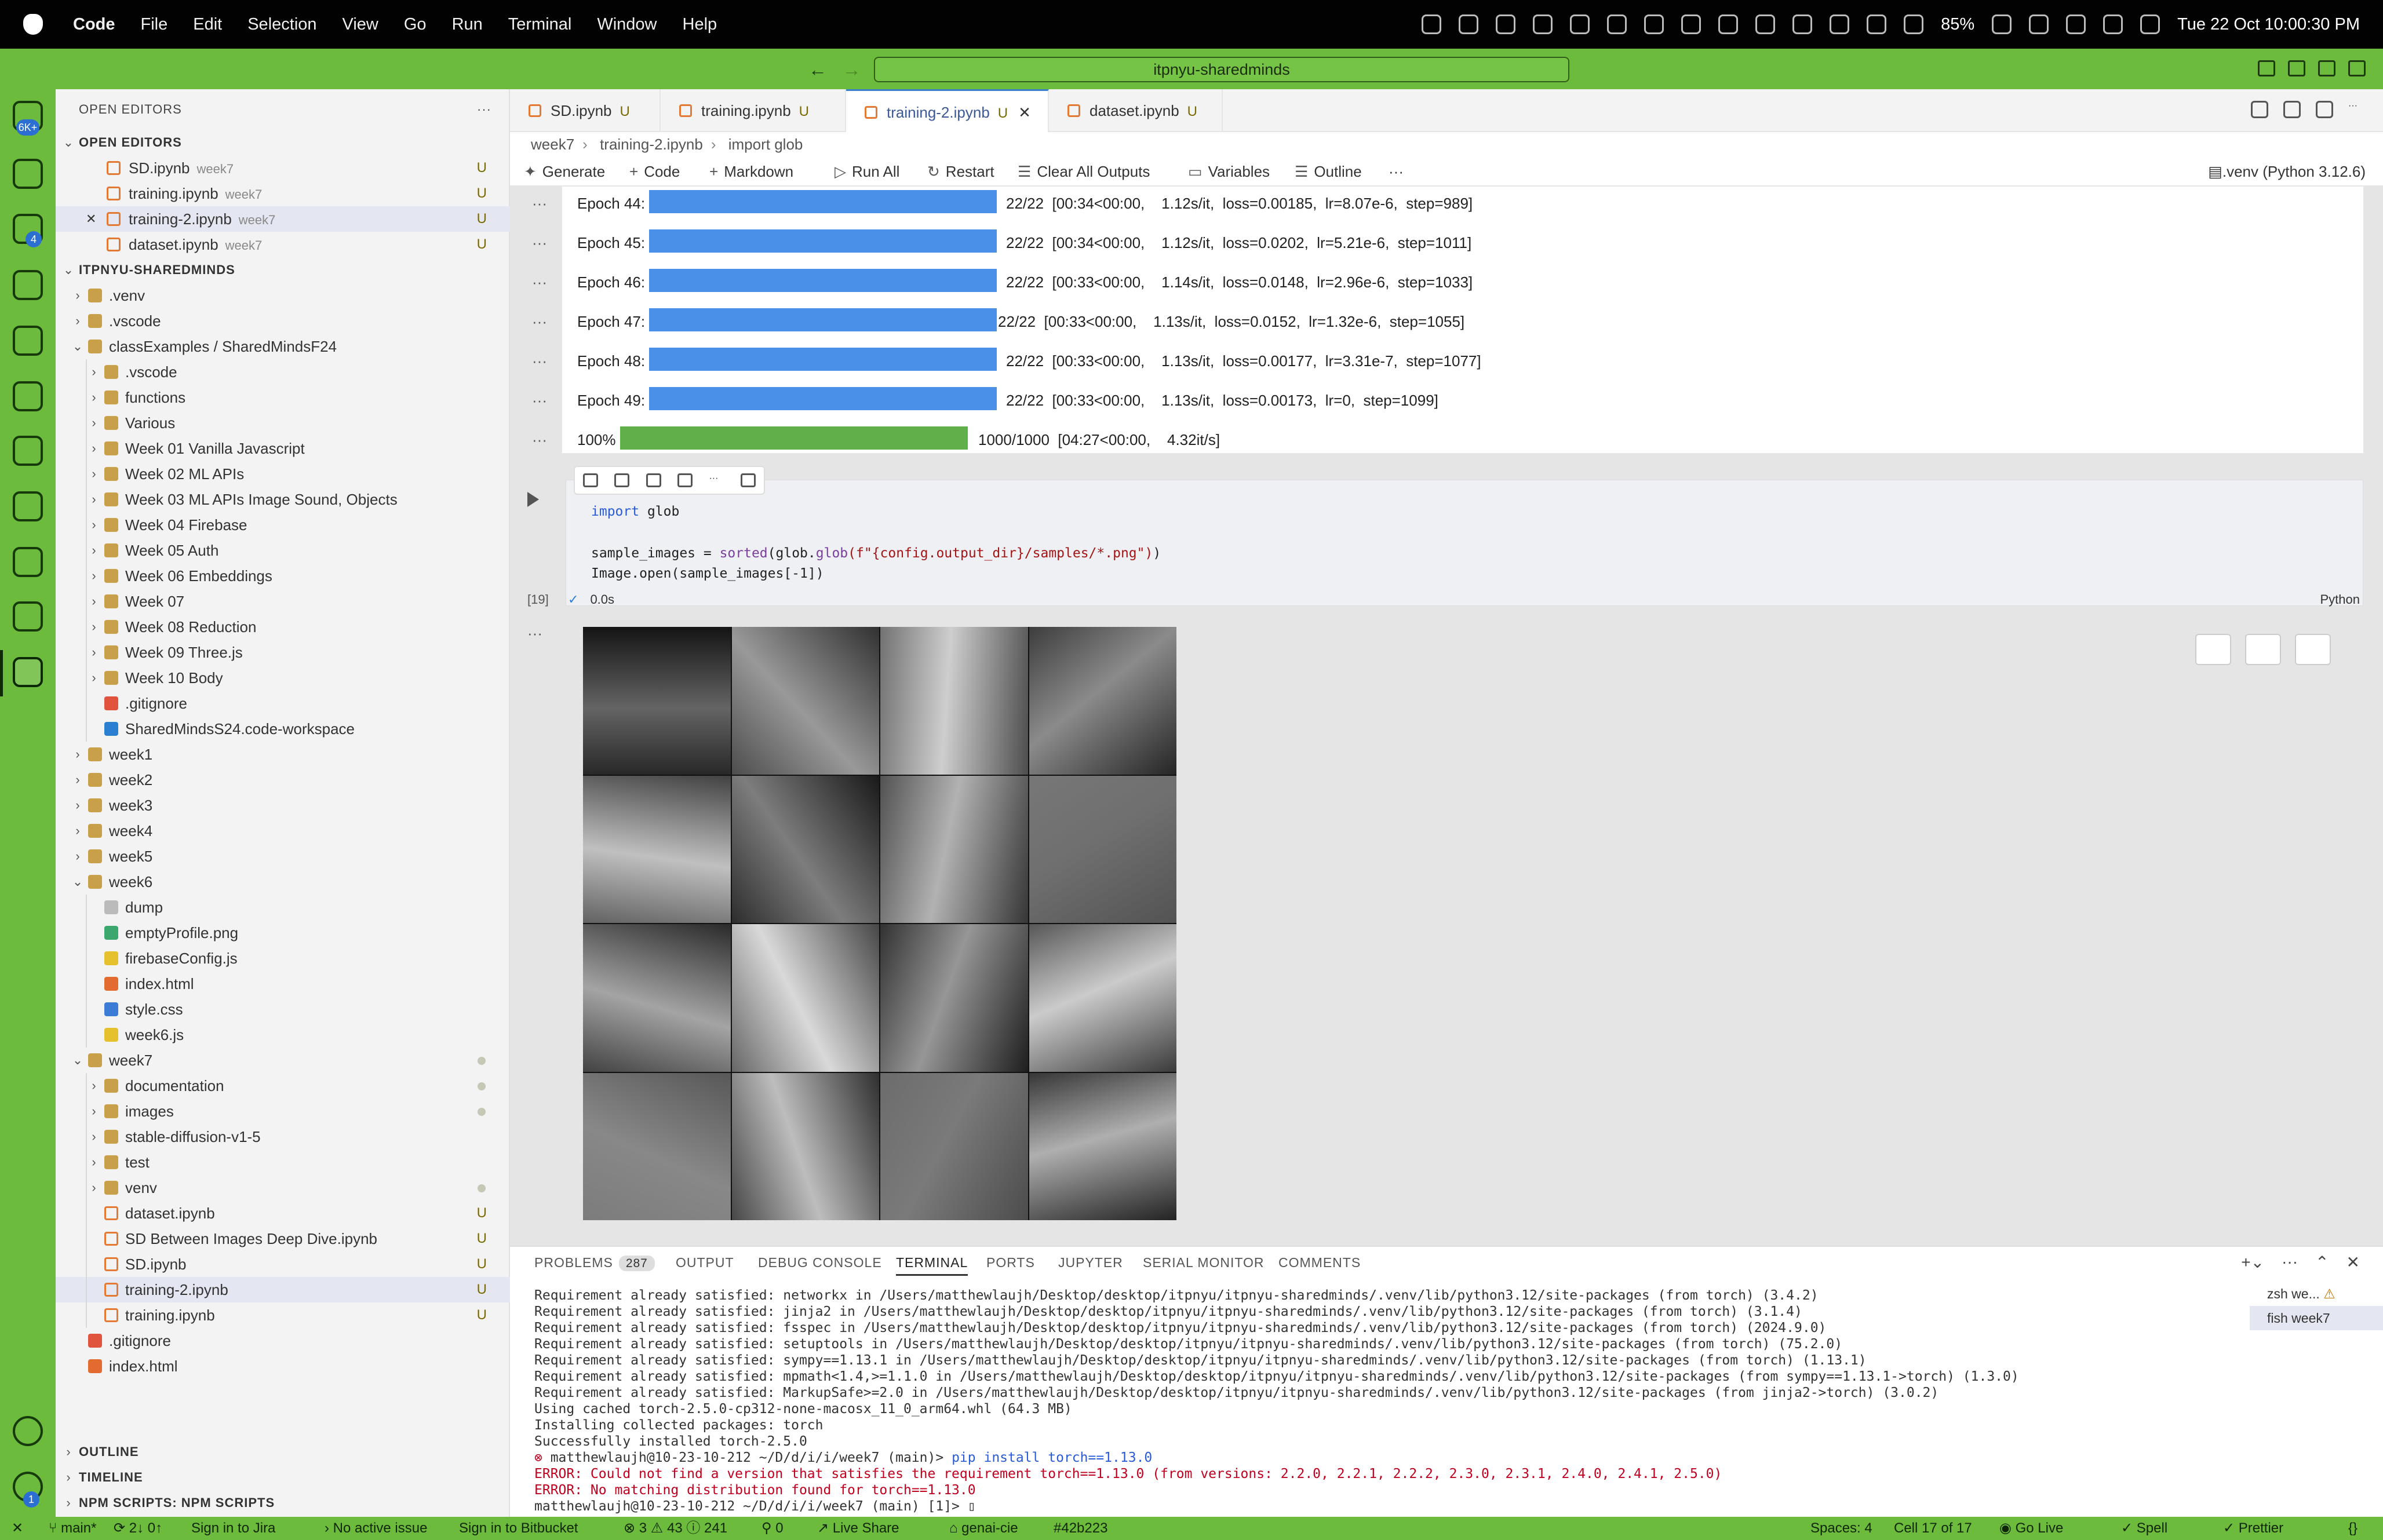 Image resolution: width=2383 pixels, height=1540 pixels. Describe the element at coordinates (283, 984) in the screenshot. I see `tree-item-index-html: index.html` at that location.